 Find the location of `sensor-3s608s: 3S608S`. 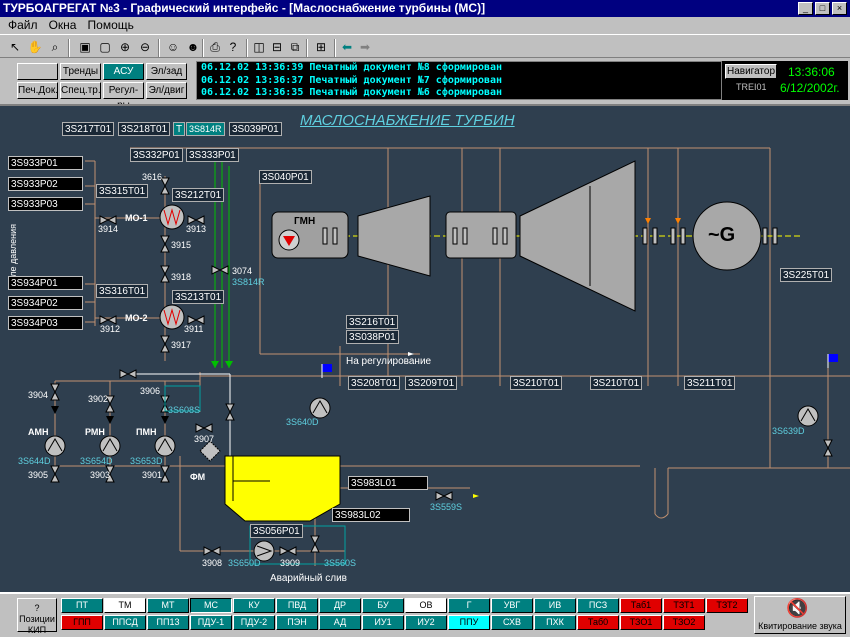

sensor-3s608s: 3S608S is located at coordinates (184, 410).